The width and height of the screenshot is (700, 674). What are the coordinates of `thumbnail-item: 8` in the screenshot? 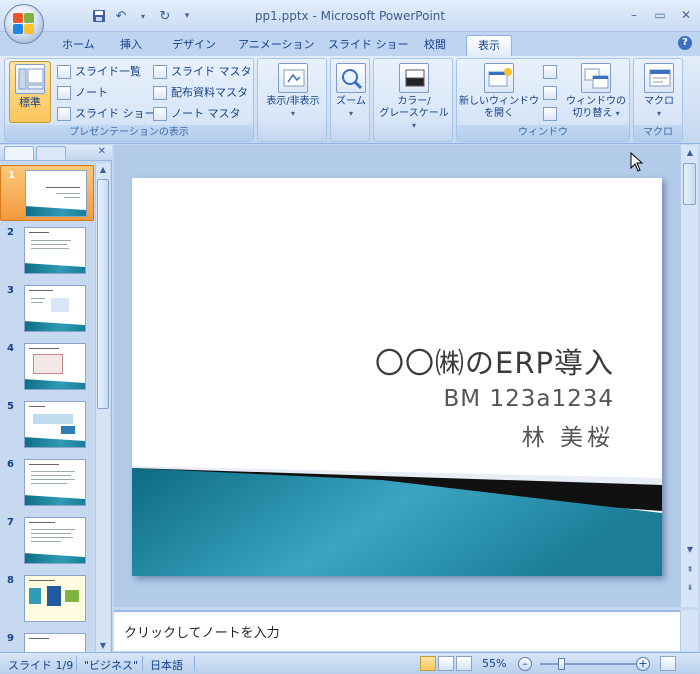 It's located at (47, 599).